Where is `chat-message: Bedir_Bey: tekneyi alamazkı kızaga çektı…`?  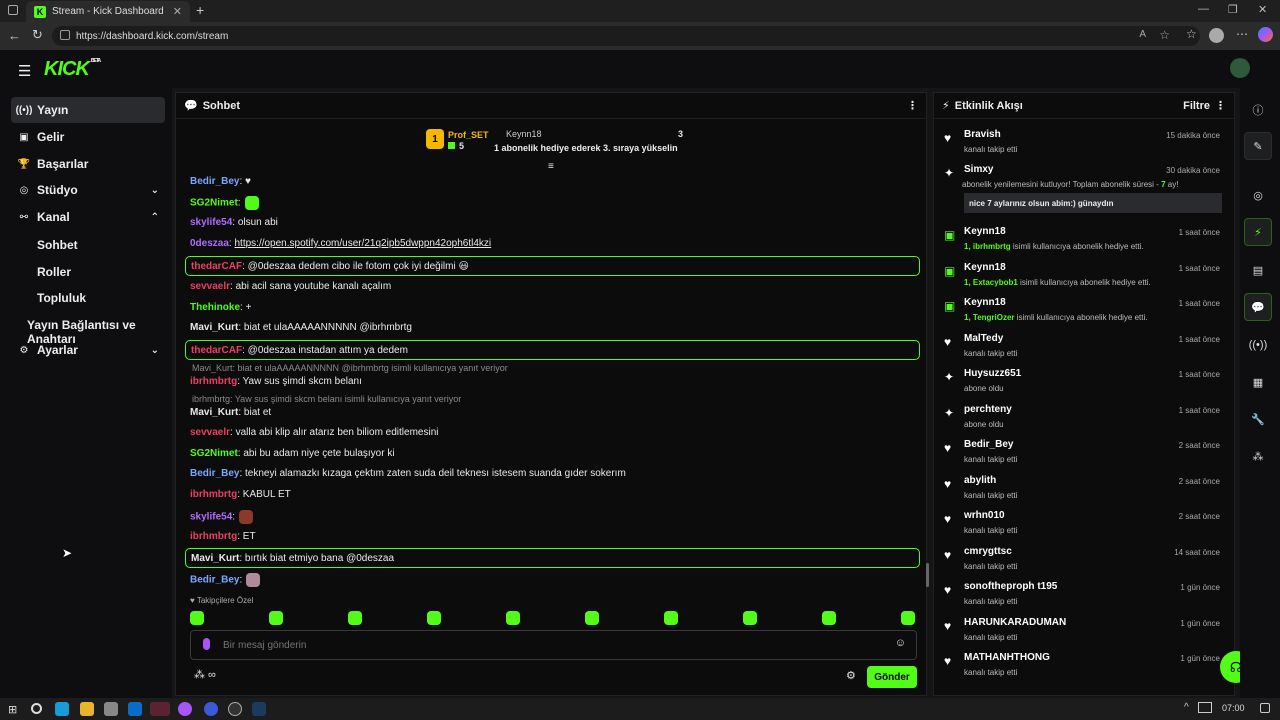
chat-message: Bedir_Bey: tekneyi alamazkı kızaga çektı… is located at coordinates (408, 473).